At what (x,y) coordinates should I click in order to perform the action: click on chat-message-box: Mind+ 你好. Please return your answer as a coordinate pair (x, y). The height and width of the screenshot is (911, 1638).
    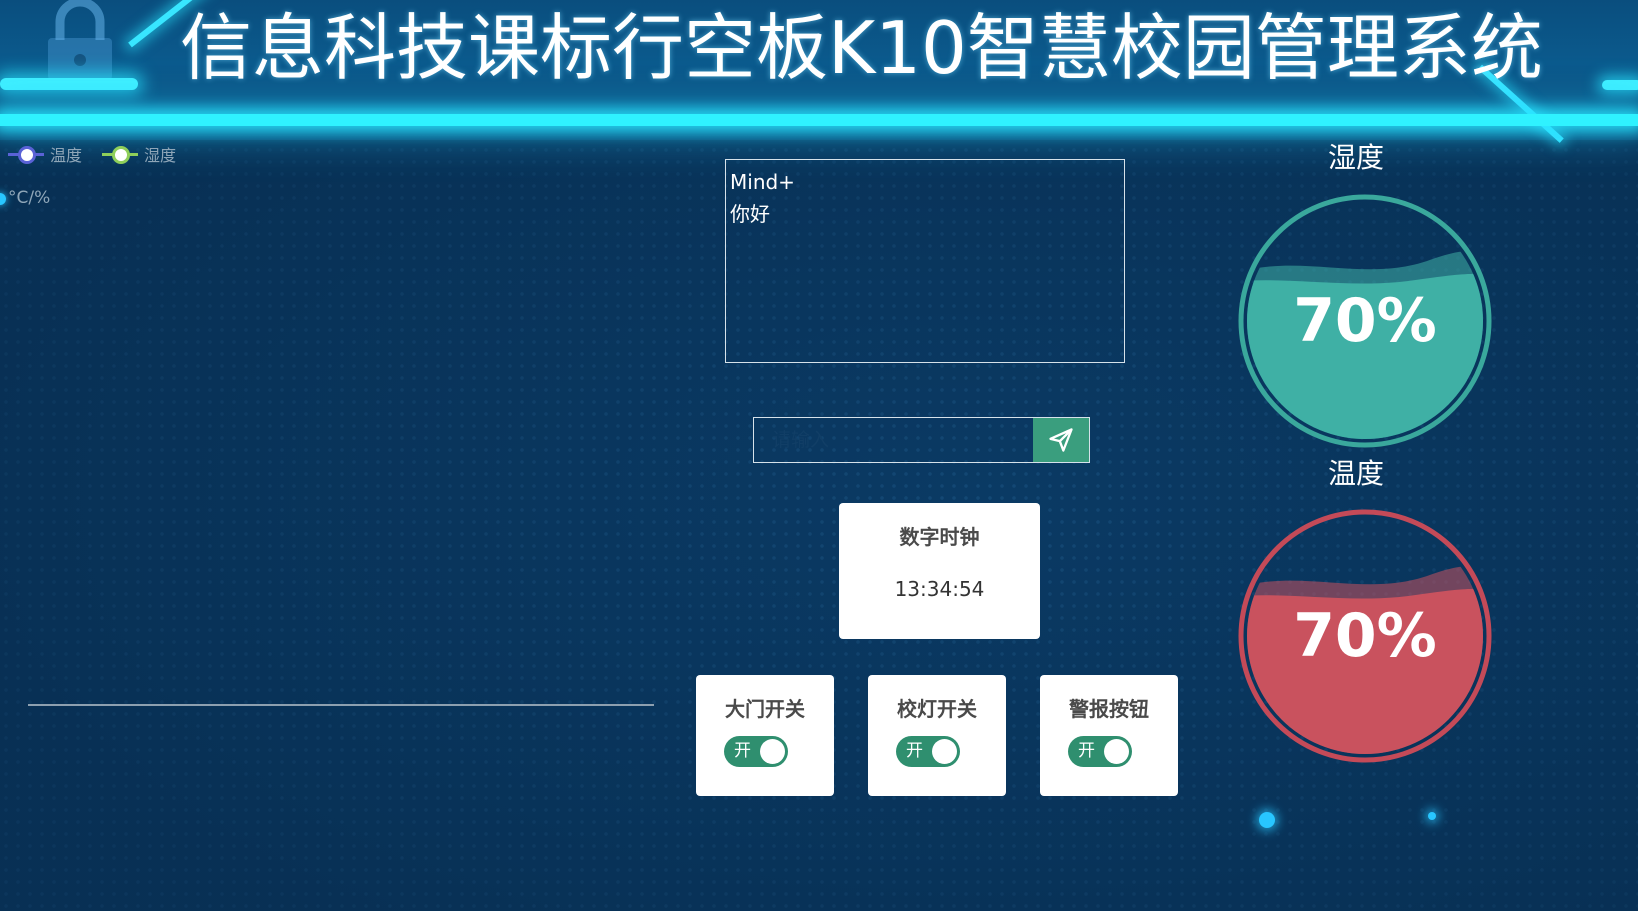
    Looking at the image, I should click on (925, 261).